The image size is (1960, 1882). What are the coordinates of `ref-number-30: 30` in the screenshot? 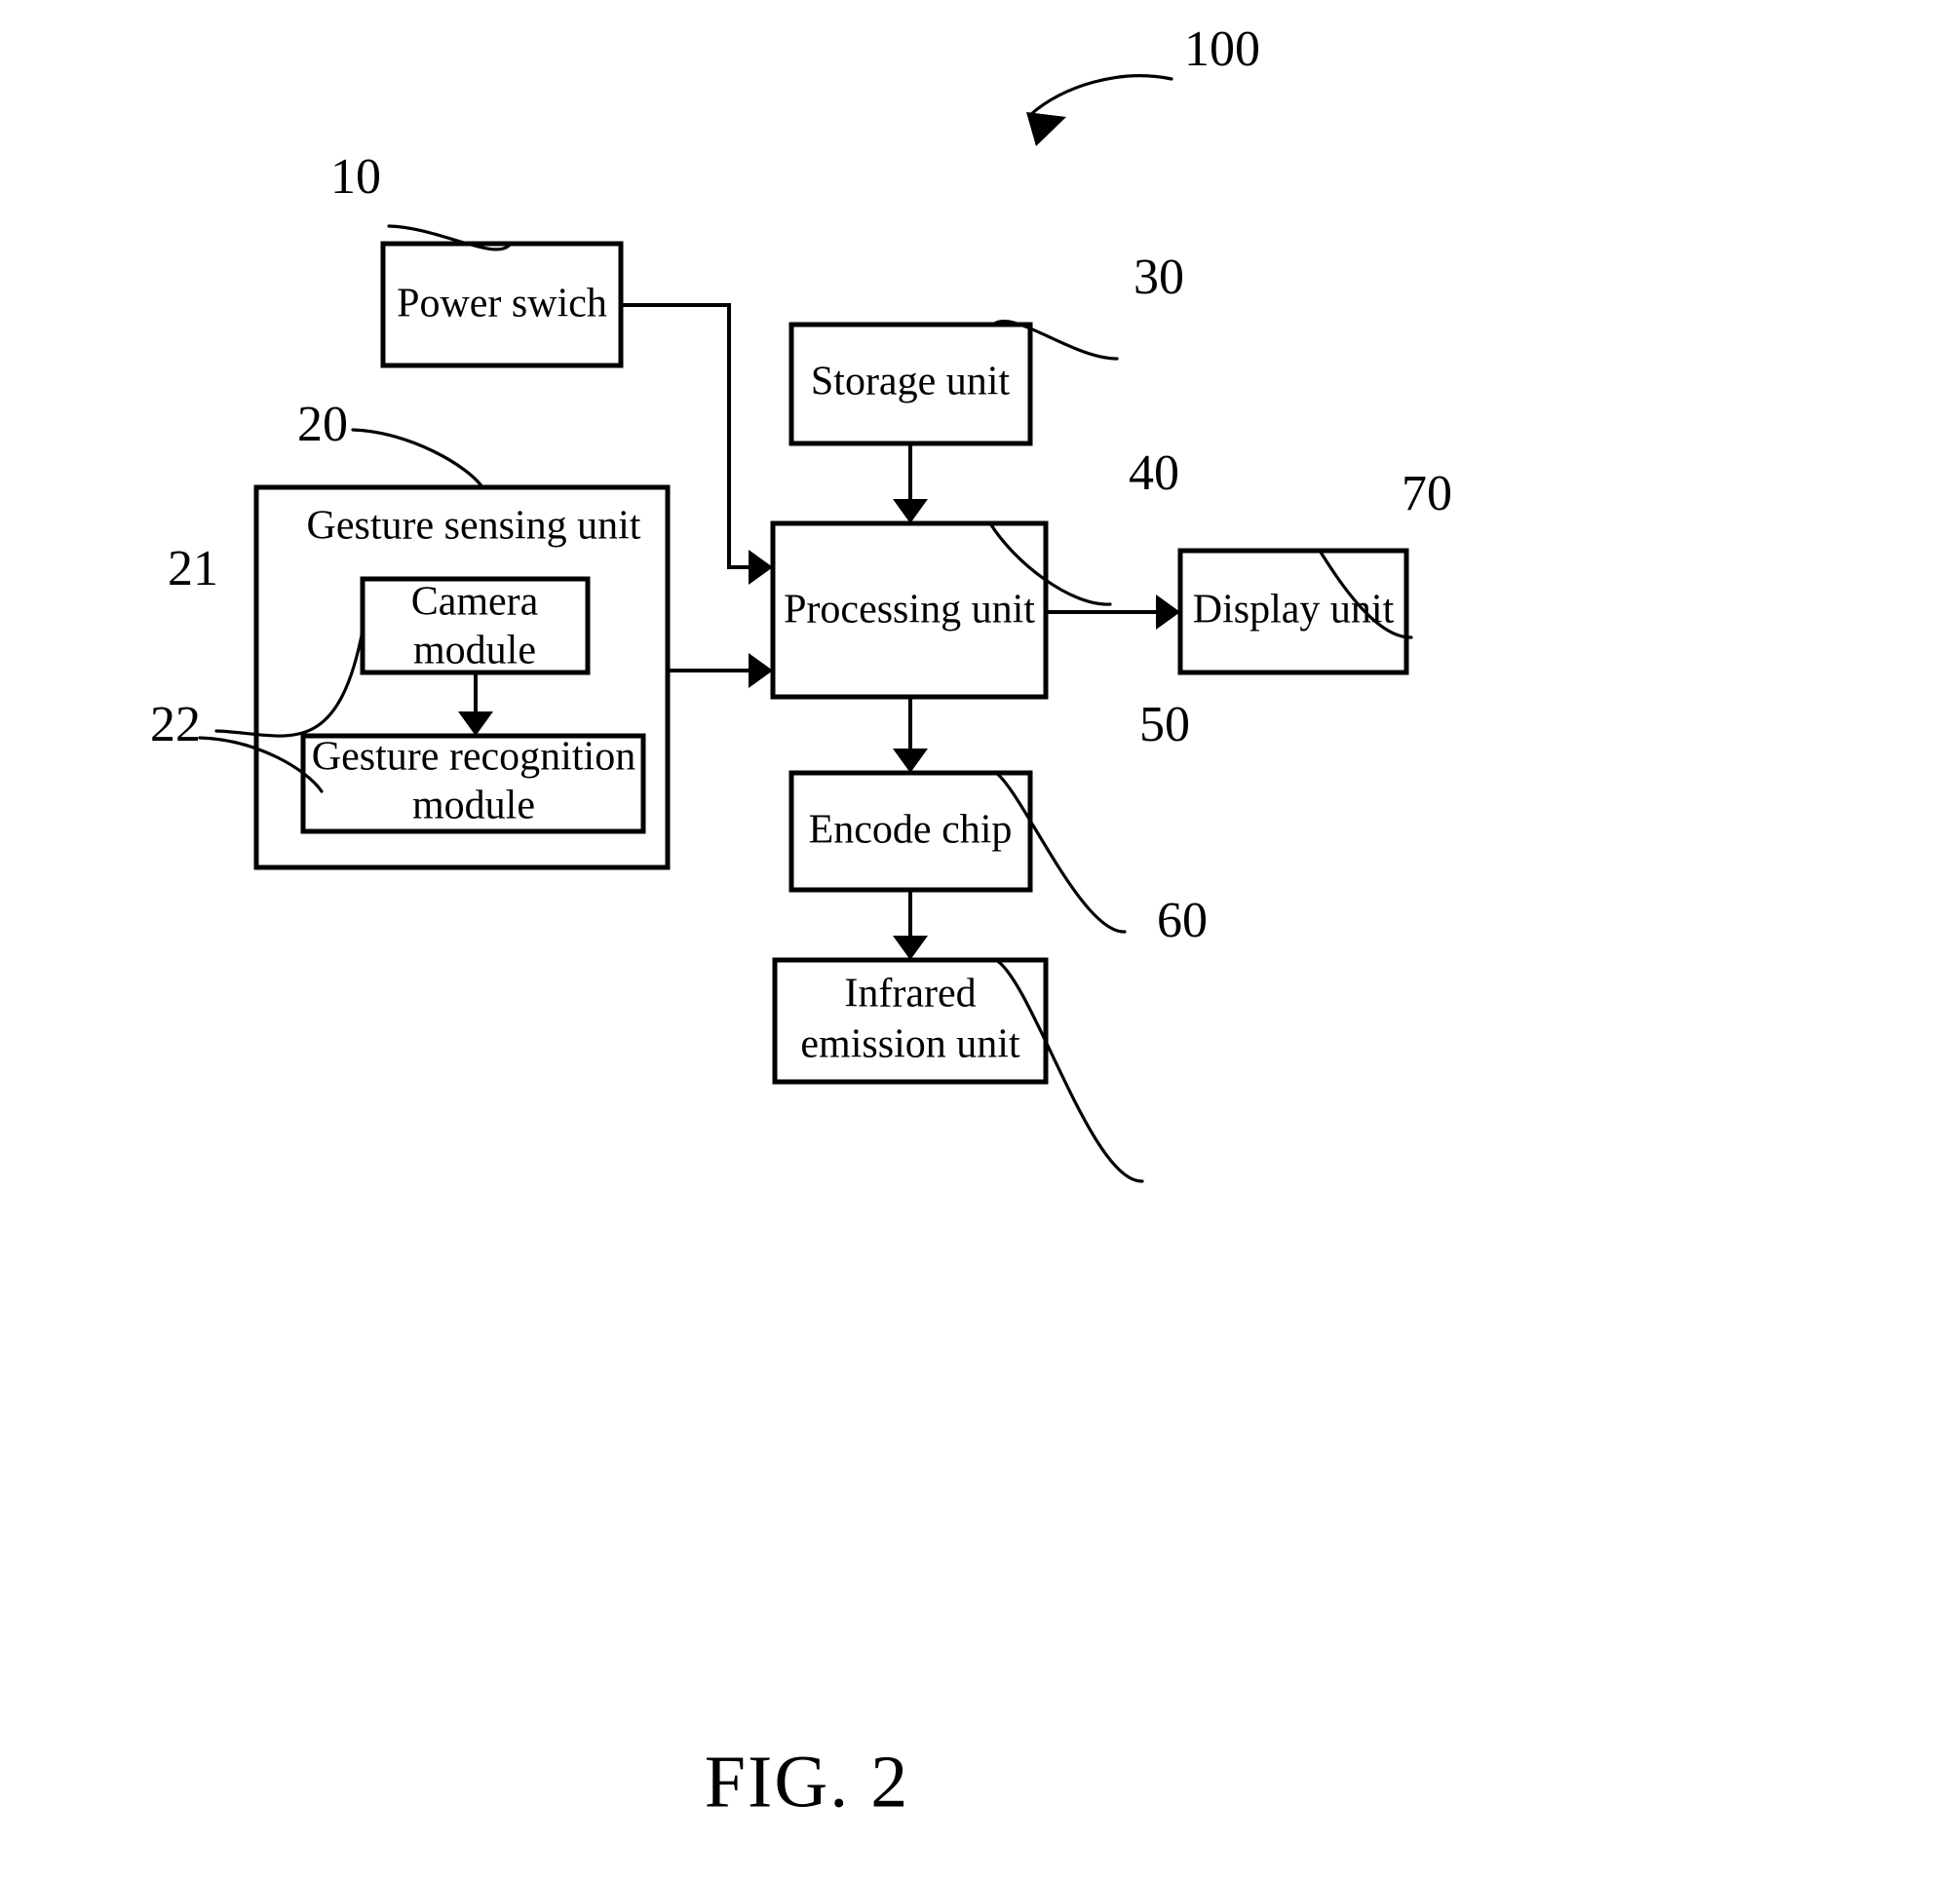 It's located at (1159, 277).